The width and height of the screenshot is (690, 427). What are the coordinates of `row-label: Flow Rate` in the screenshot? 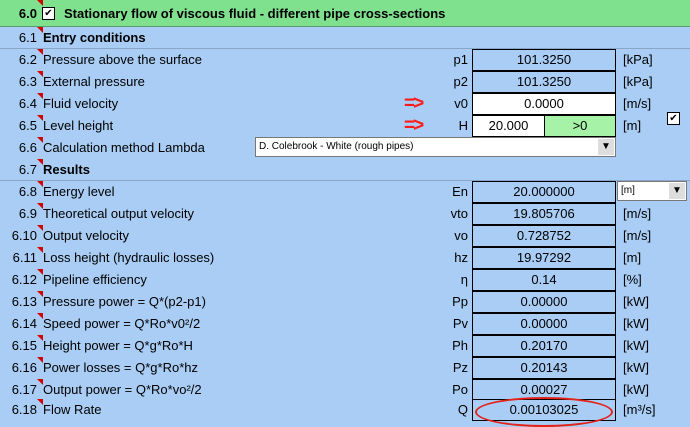 It's located at (72, 409).